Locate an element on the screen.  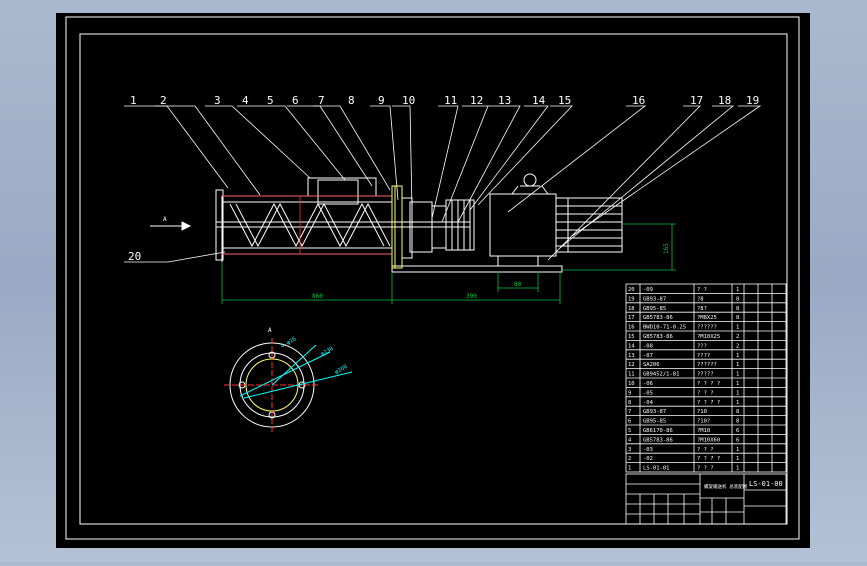
parts-cell: ?8 is located at coordinates (700, 299).